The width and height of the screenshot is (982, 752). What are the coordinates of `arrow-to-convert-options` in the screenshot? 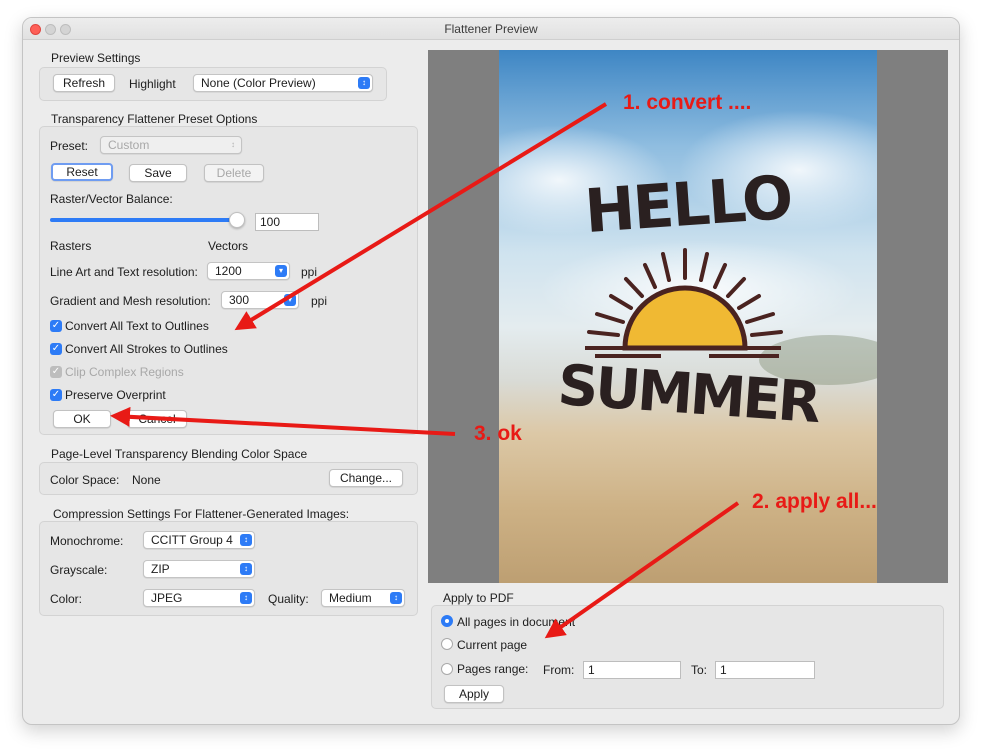 It's located at (421, 216).